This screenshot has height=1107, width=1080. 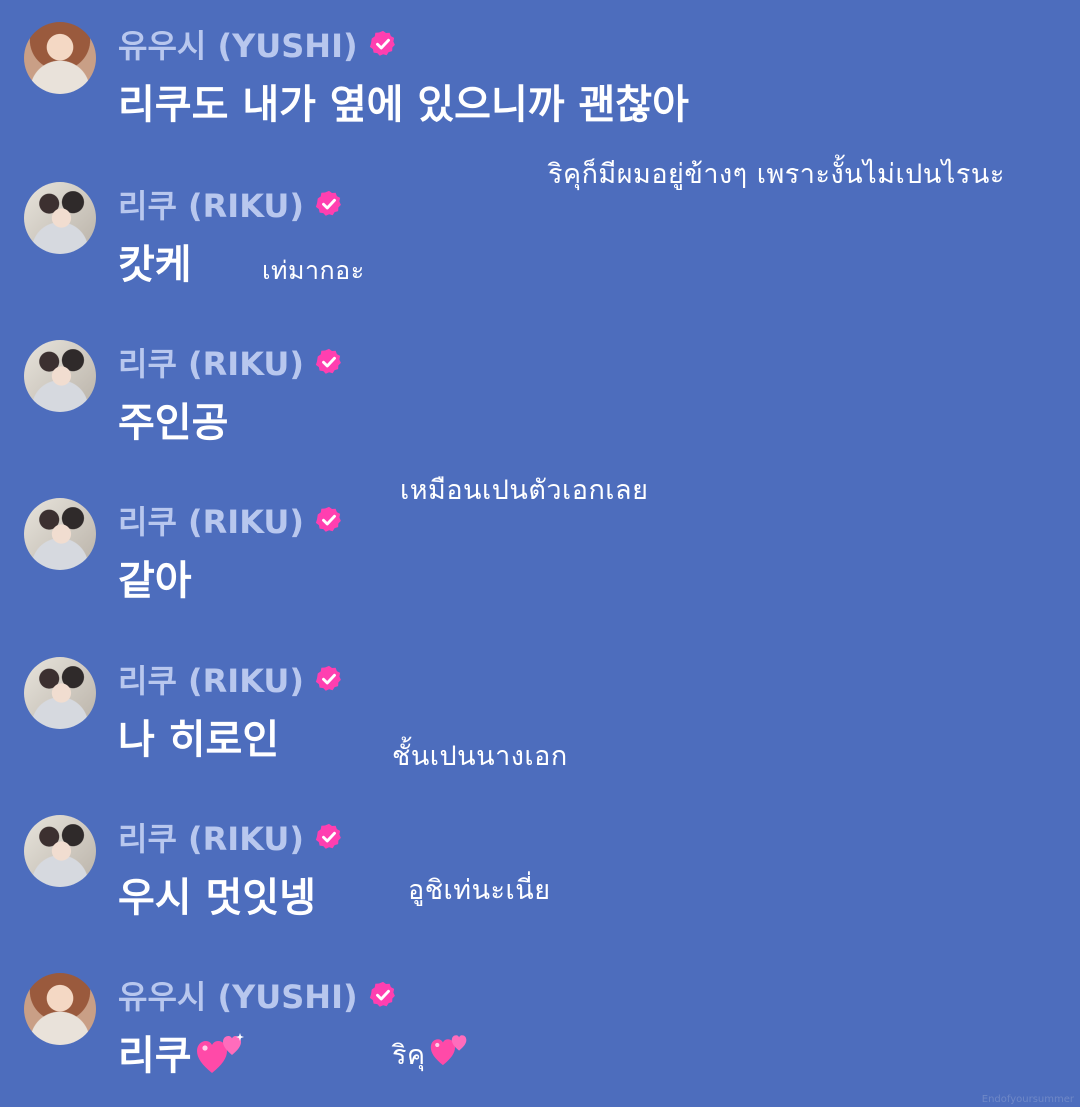 I want to click on message-text: 우시 멋잇넹, so click(x=217, y=898).